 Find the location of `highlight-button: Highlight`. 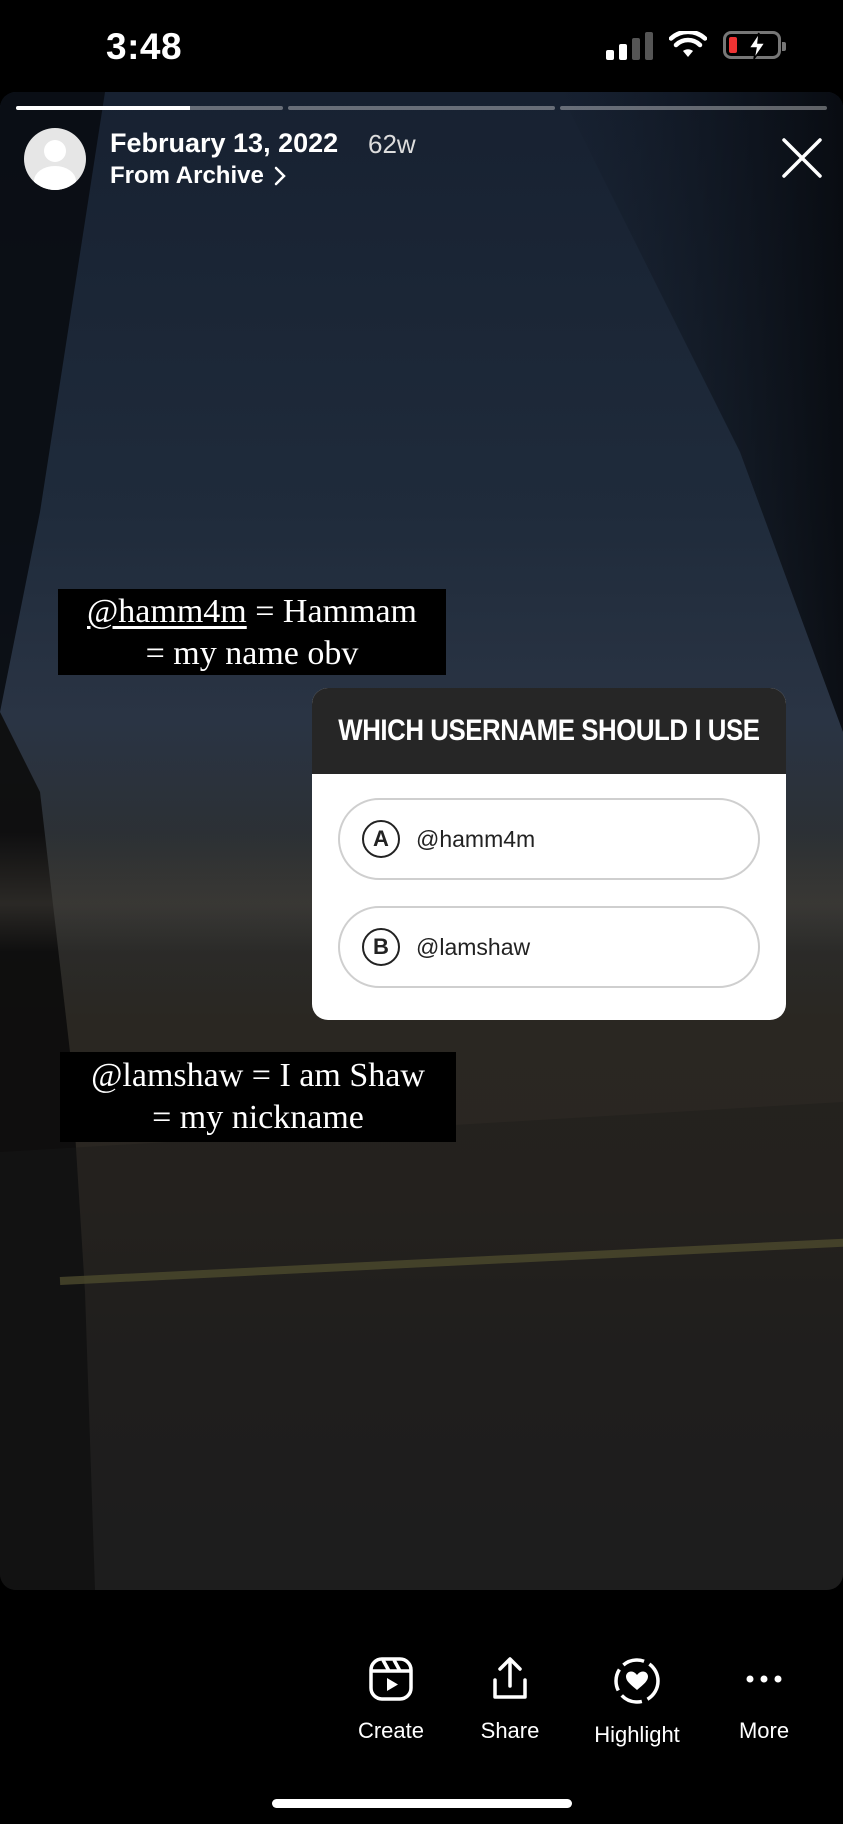

highlight-button: Highlight is located at coordinates (637, 1702).